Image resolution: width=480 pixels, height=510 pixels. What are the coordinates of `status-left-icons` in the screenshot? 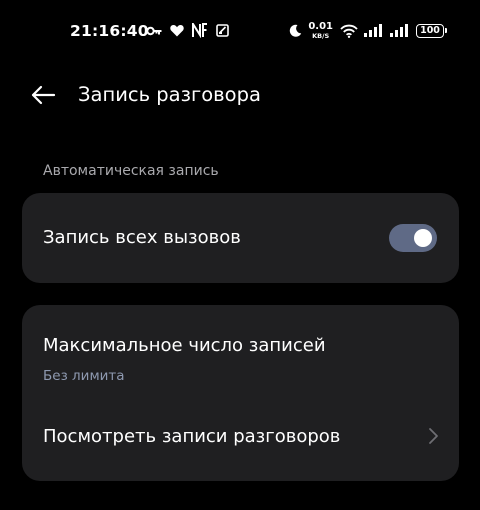 It's located at (187, 30).